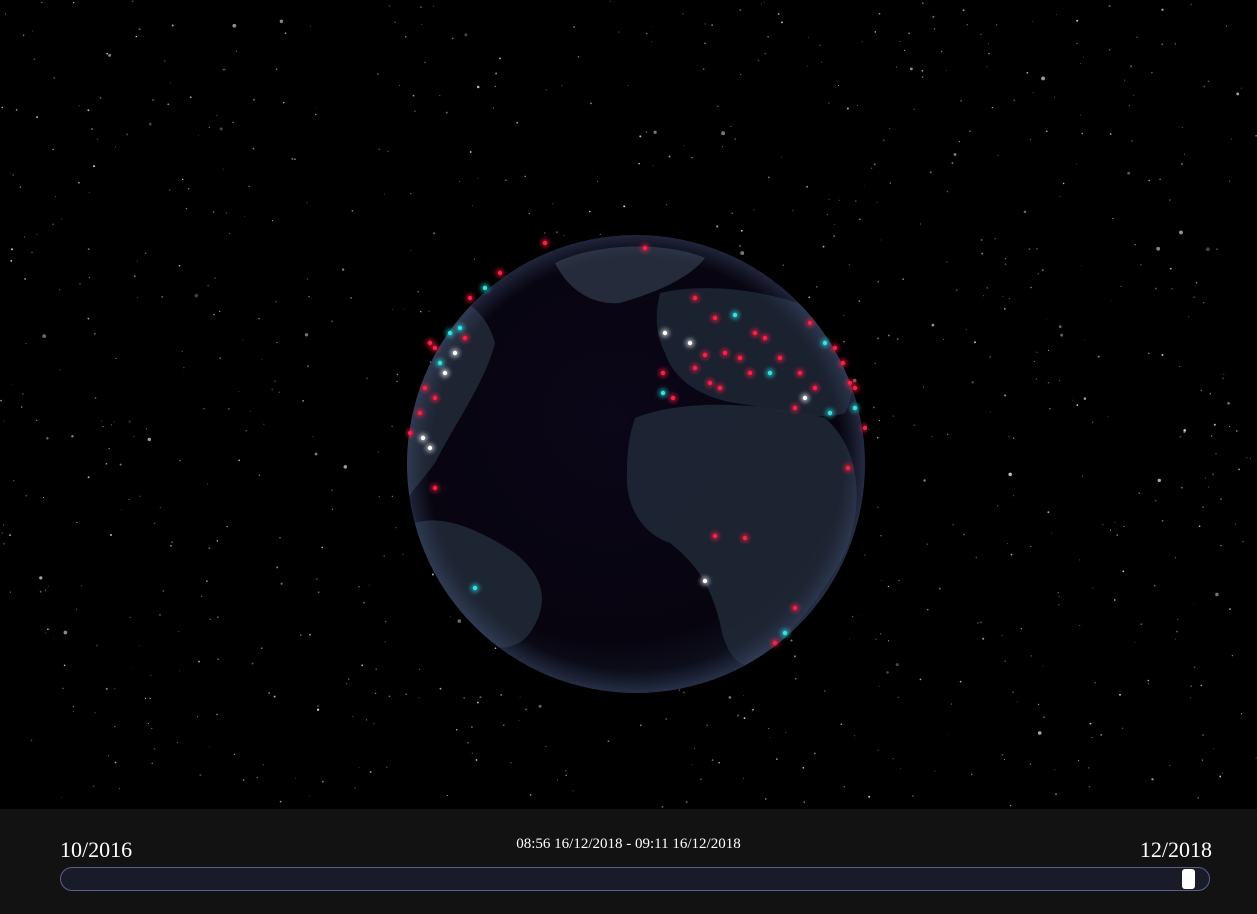 The image size is (1257, 914). I want to click on timeline-range-label: 08:56 16/12/2018 - 09:11 16/12/2018, so click(628, 844).